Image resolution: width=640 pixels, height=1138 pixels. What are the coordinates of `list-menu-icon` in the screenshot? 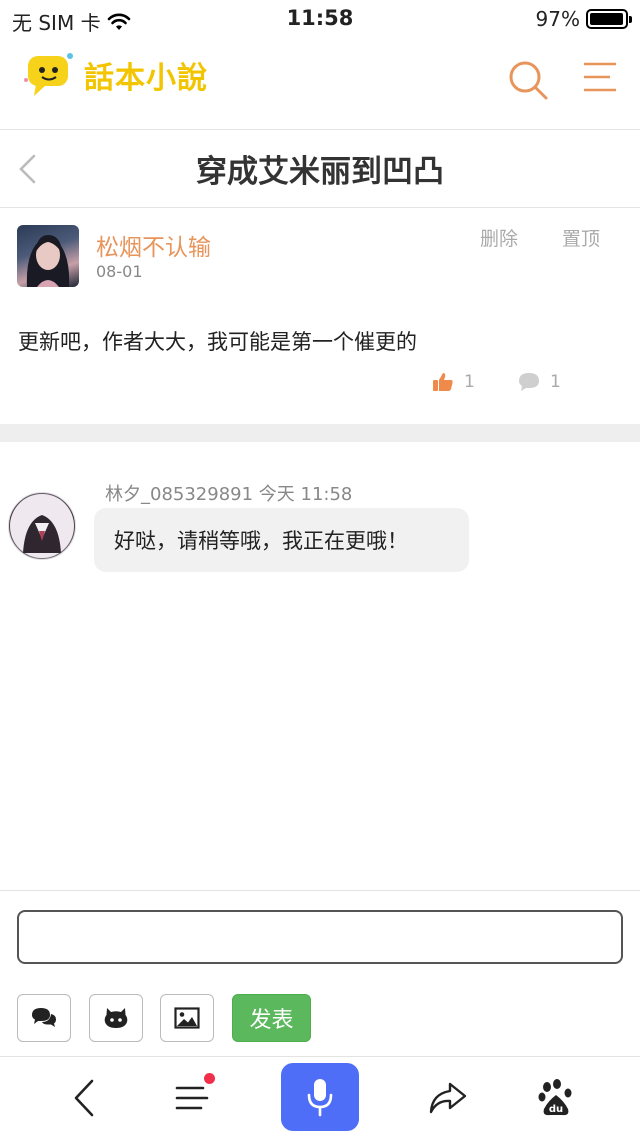 It's located at (192, 1098).